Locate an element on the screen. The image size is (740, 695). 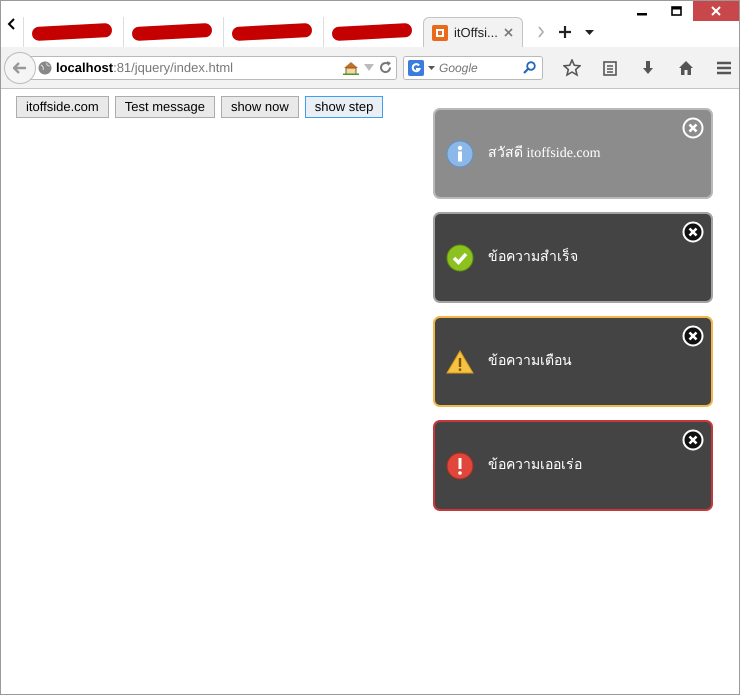
back-button is located at coordinates (20, 68).